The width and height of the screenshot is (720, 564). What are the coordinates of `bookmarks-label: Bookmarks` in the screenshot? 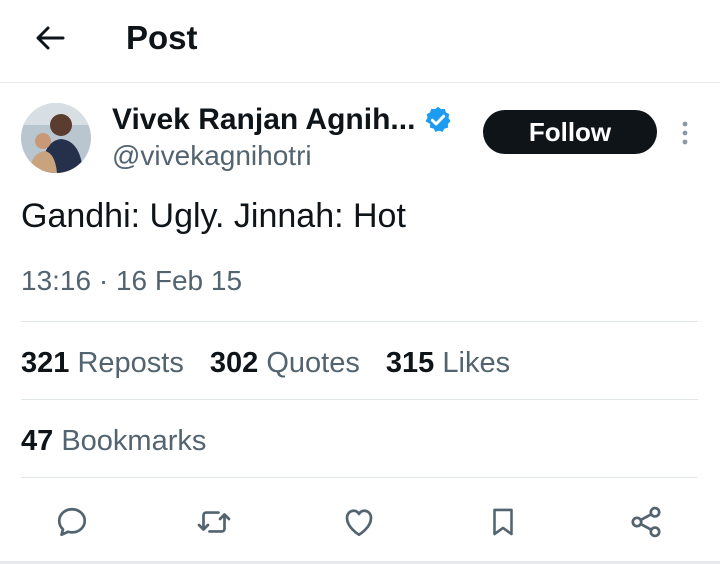 It's located at (134, 441).